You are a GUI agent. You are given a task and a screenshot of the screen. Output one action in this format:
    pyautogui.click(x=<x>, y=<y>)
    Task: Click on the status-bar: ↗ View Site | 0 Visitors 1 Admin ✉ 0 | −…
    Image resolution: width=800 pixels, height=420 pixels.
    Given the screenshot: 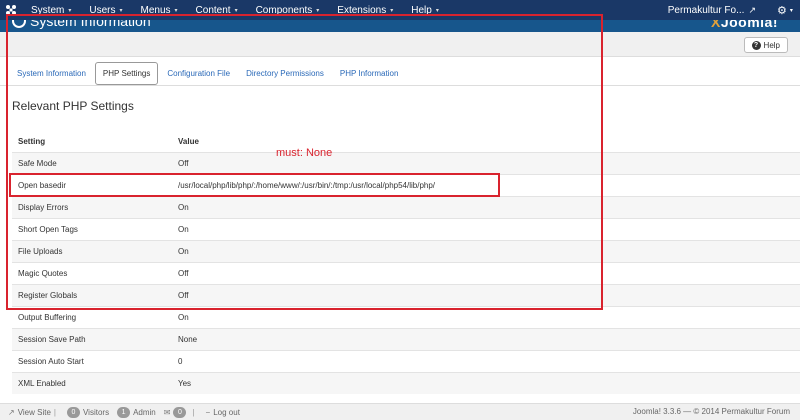 What is the action you would take?
    pyautogui.click(x=400, y=411)
    